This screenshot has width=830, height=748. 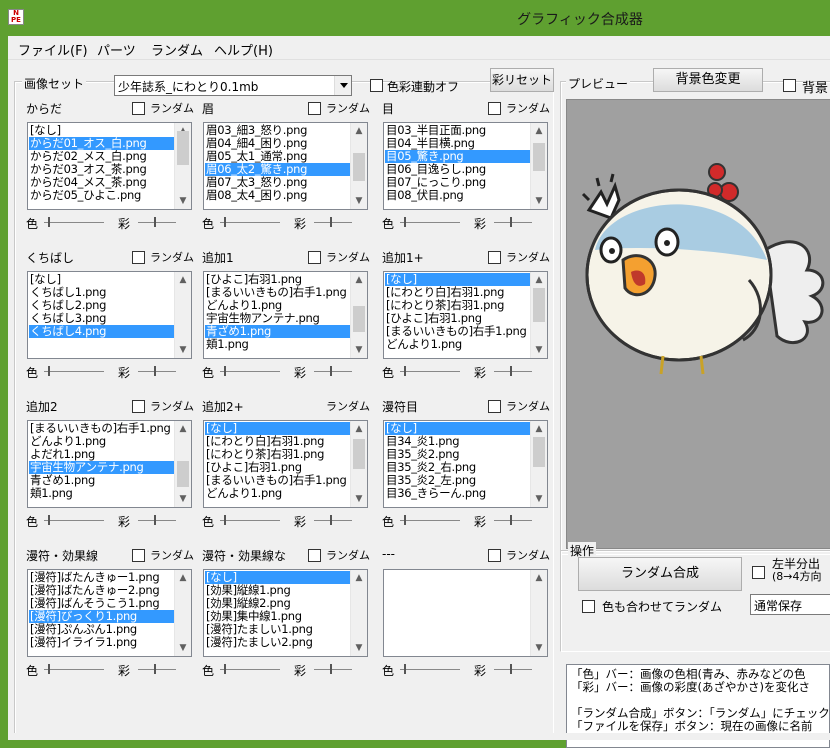 I want to click on part-panel-listbox: ▲ ▼, so click(x=465, y=613).